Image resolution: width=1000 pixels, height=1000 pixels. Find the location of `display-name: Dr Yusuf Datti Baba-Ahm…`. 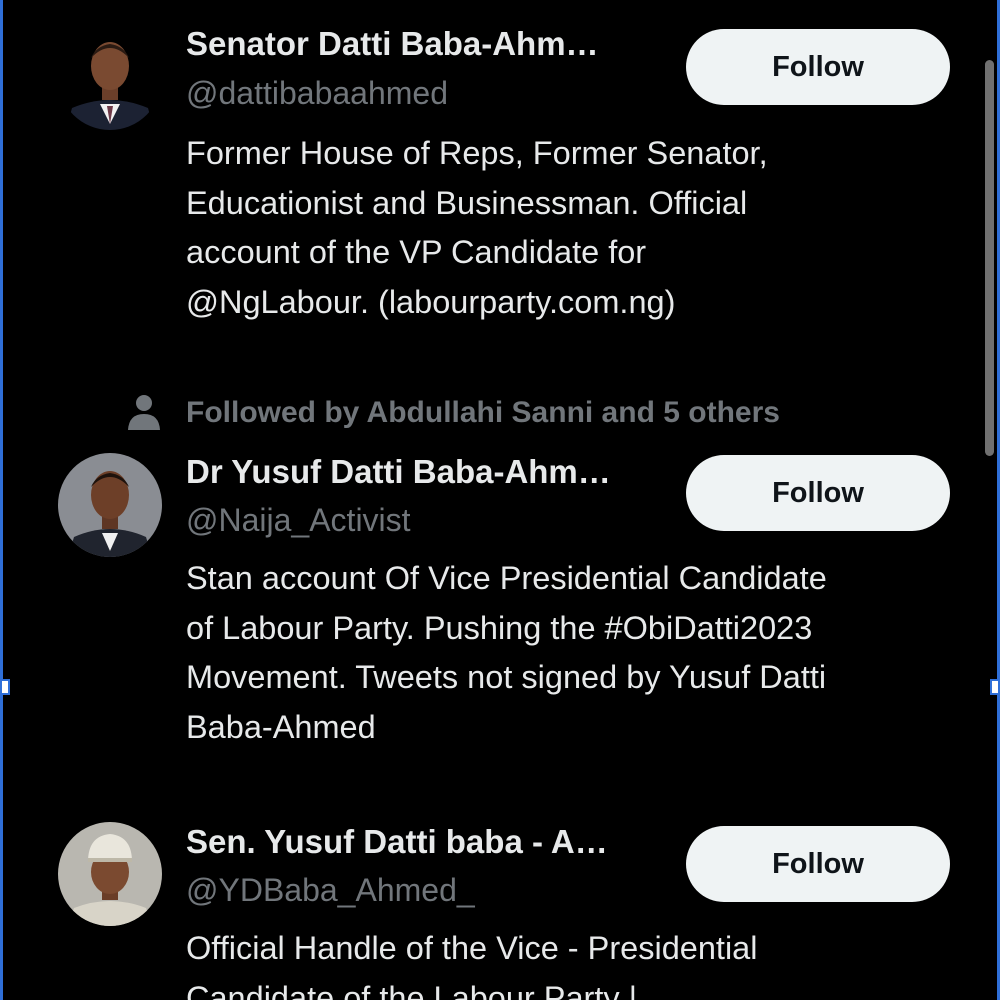

display-name: Dr Yusuf Datti Baba-Ahm… is located at coordinates (398, 472).